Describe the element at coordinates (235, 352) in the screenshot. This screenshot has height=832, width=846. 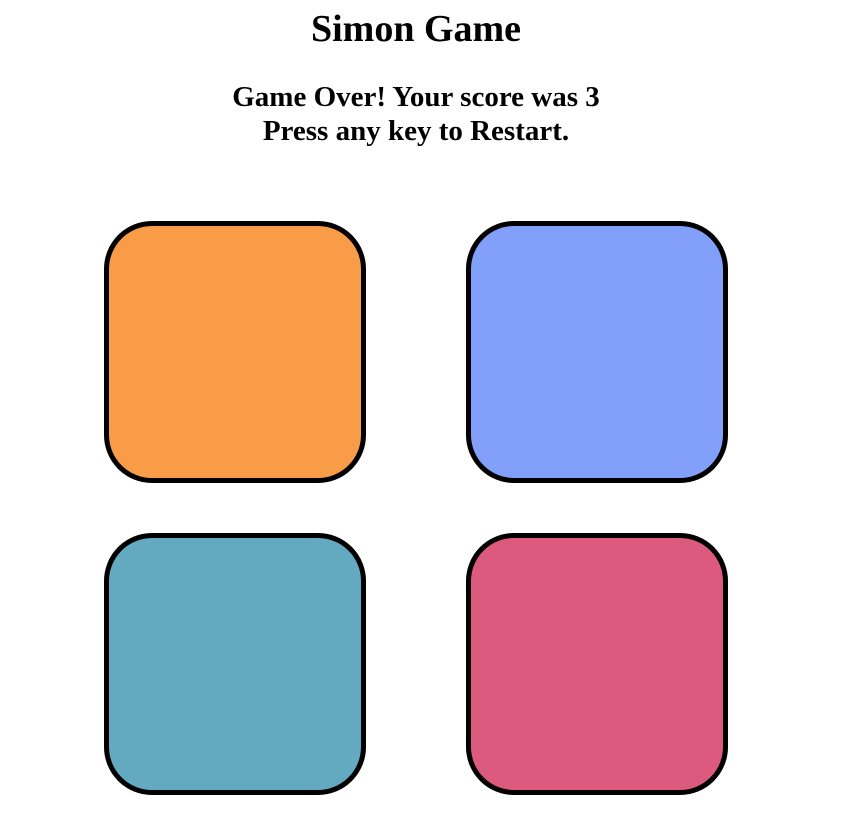
I see `pad-orange` at that location.